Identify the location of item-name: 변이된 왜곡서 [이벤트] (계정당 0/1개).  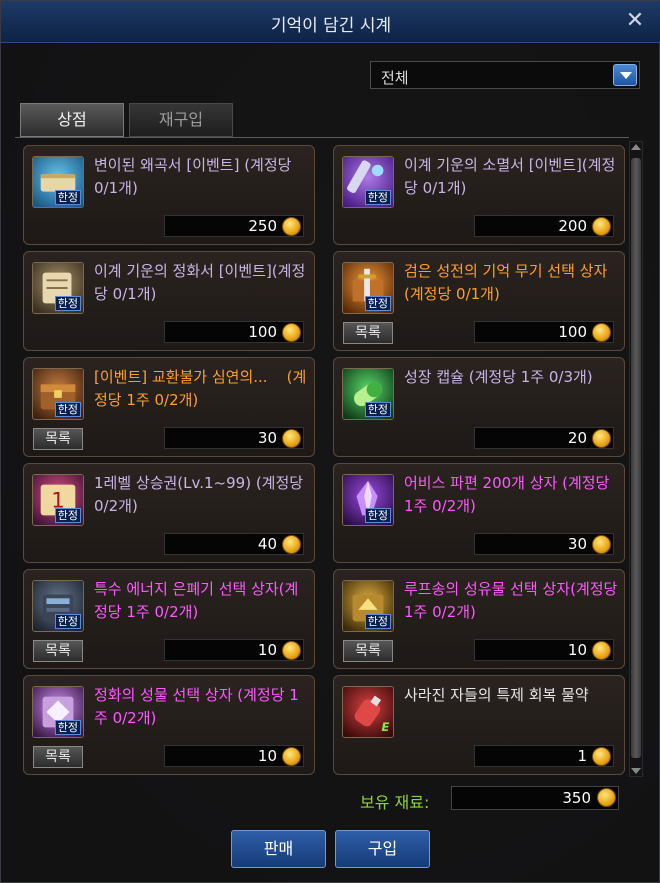
(195, 176).